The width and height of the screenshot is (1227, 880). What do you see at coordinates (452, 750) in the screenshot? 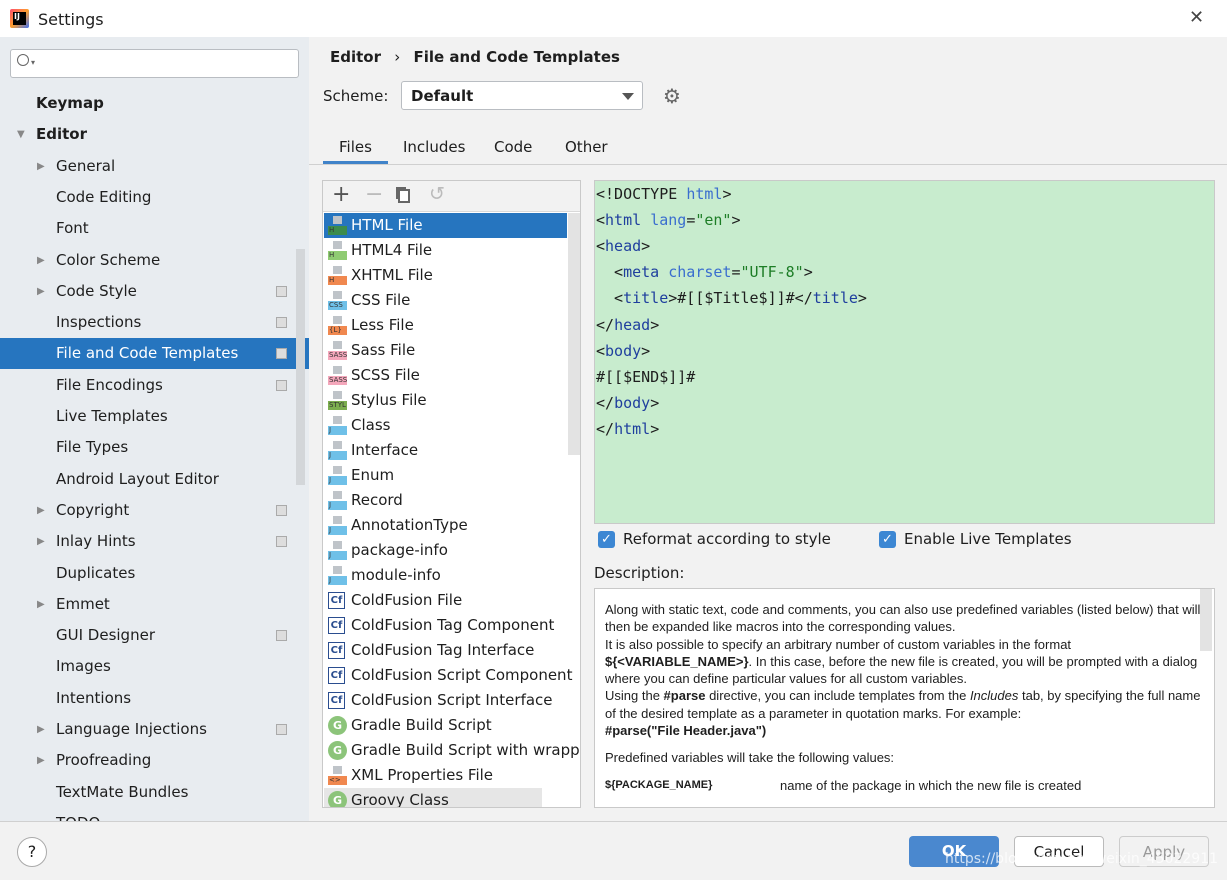
I see `template-item: G Gradle Build Script with wrapper` at bounding box center [452, 750].